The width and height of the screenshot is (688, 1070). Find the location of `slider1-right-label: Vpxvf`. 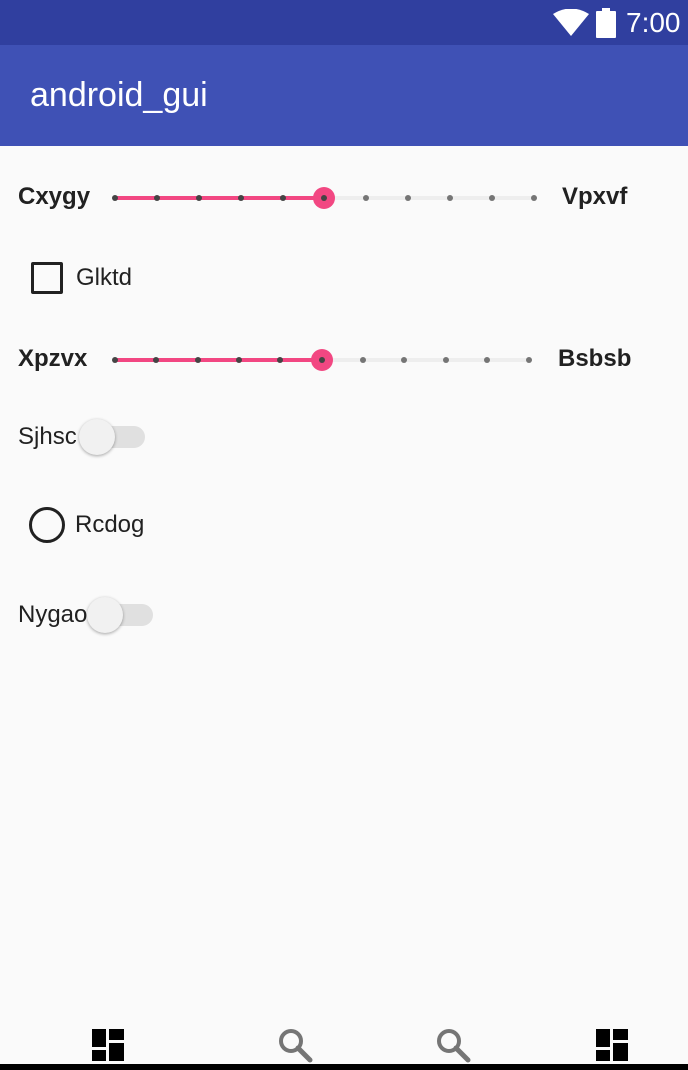

slider1-right-label: Vpxvf is located at coordinates (595, 196).